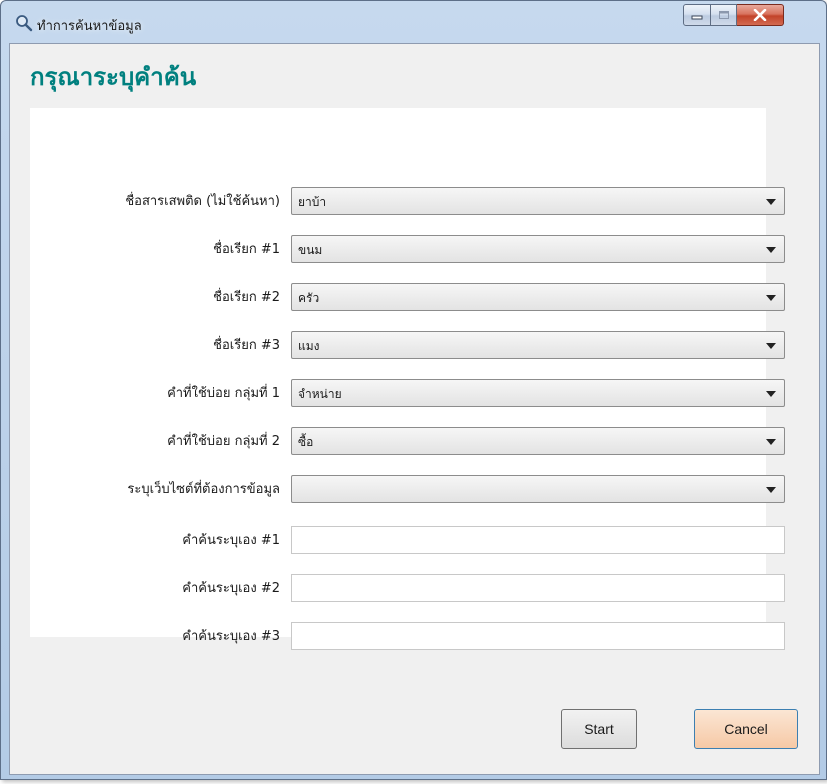  Describe the element at coordinates (538, 345) in the screenshot. I see `nickname-3-dropdown: แมง` at that location.